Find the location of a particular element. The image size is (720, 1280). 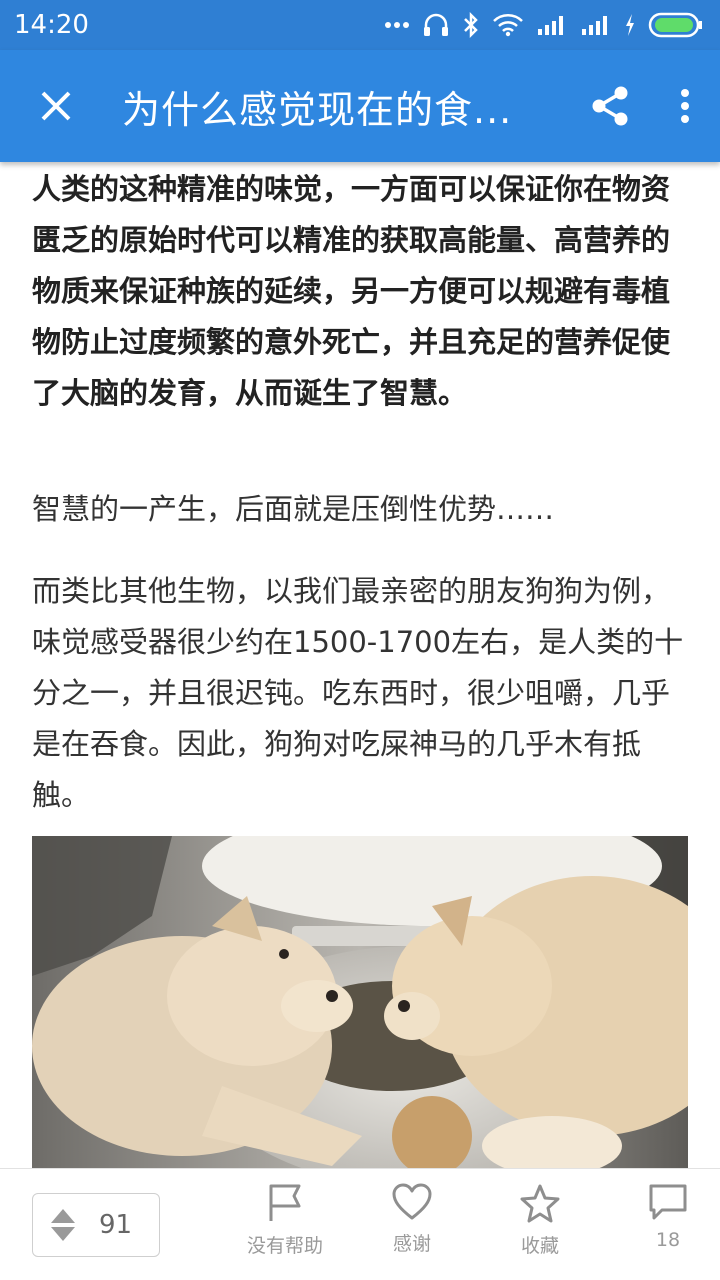

bottom-action-bar: 91 没有帮助 感谢 收藏 18 is located at coordinates (360, 1224).